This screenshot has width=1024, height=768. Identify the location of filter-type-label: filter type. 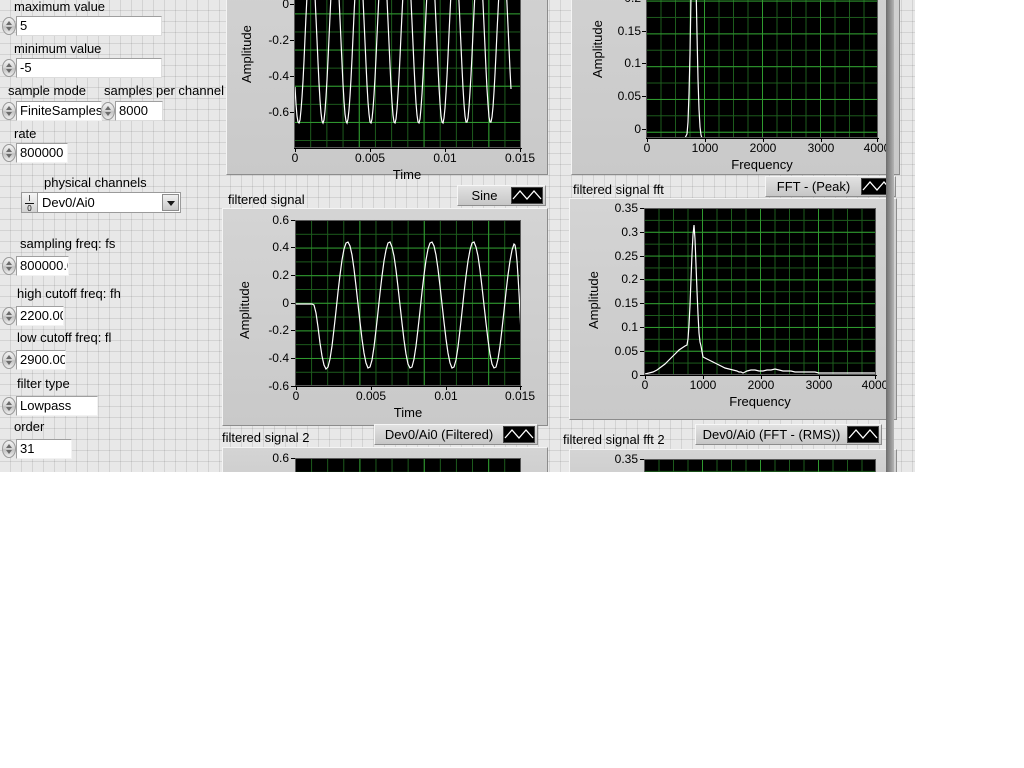
(43, 383).